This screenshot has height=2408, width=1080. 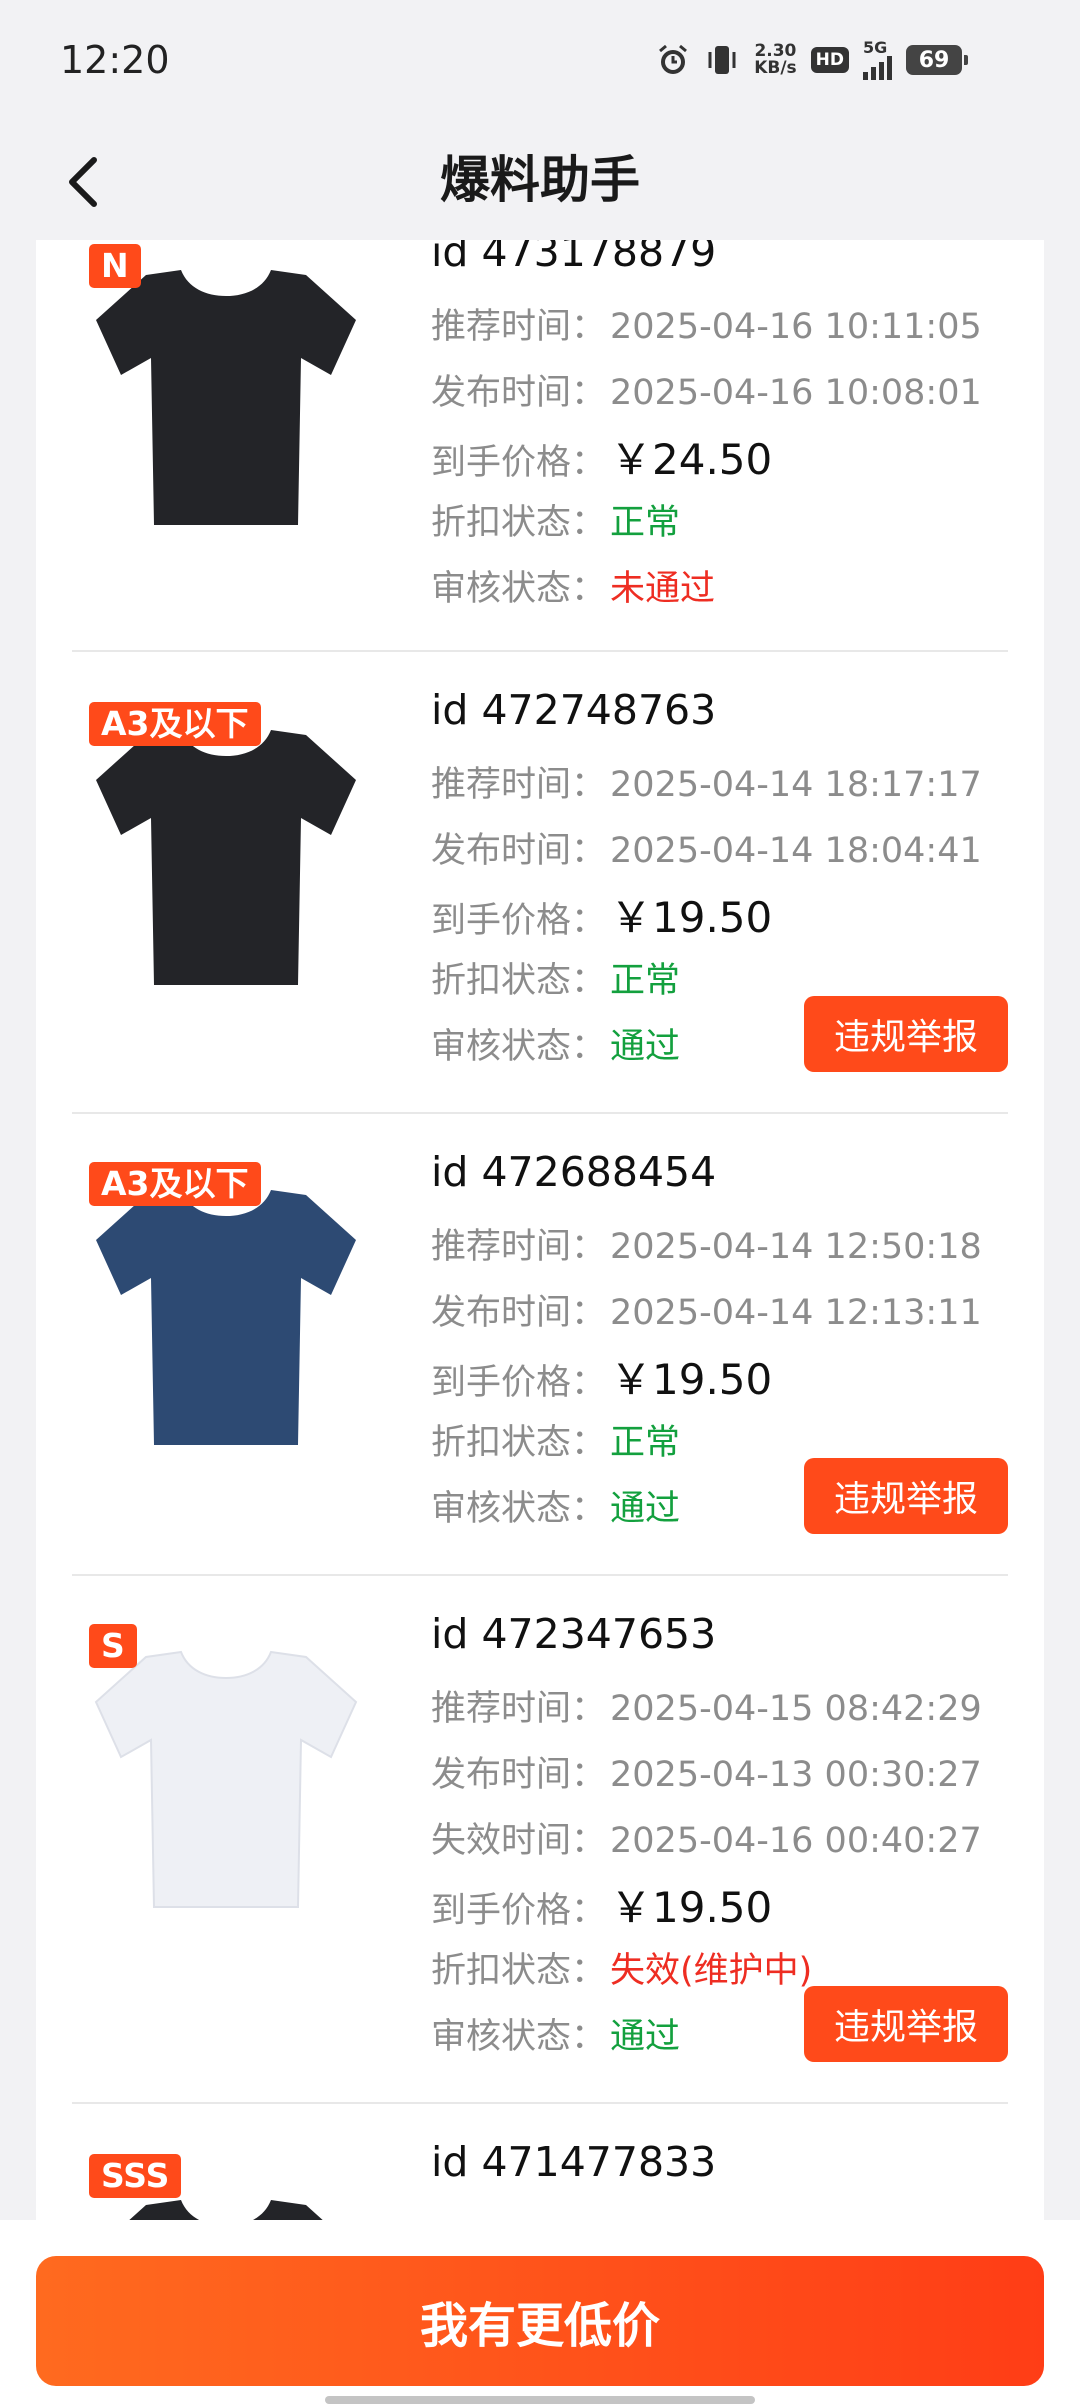 I want to click on recommend-time-row: 推荐时间： 2025-04-15 08:42:29, so click(x=706, y=1705).